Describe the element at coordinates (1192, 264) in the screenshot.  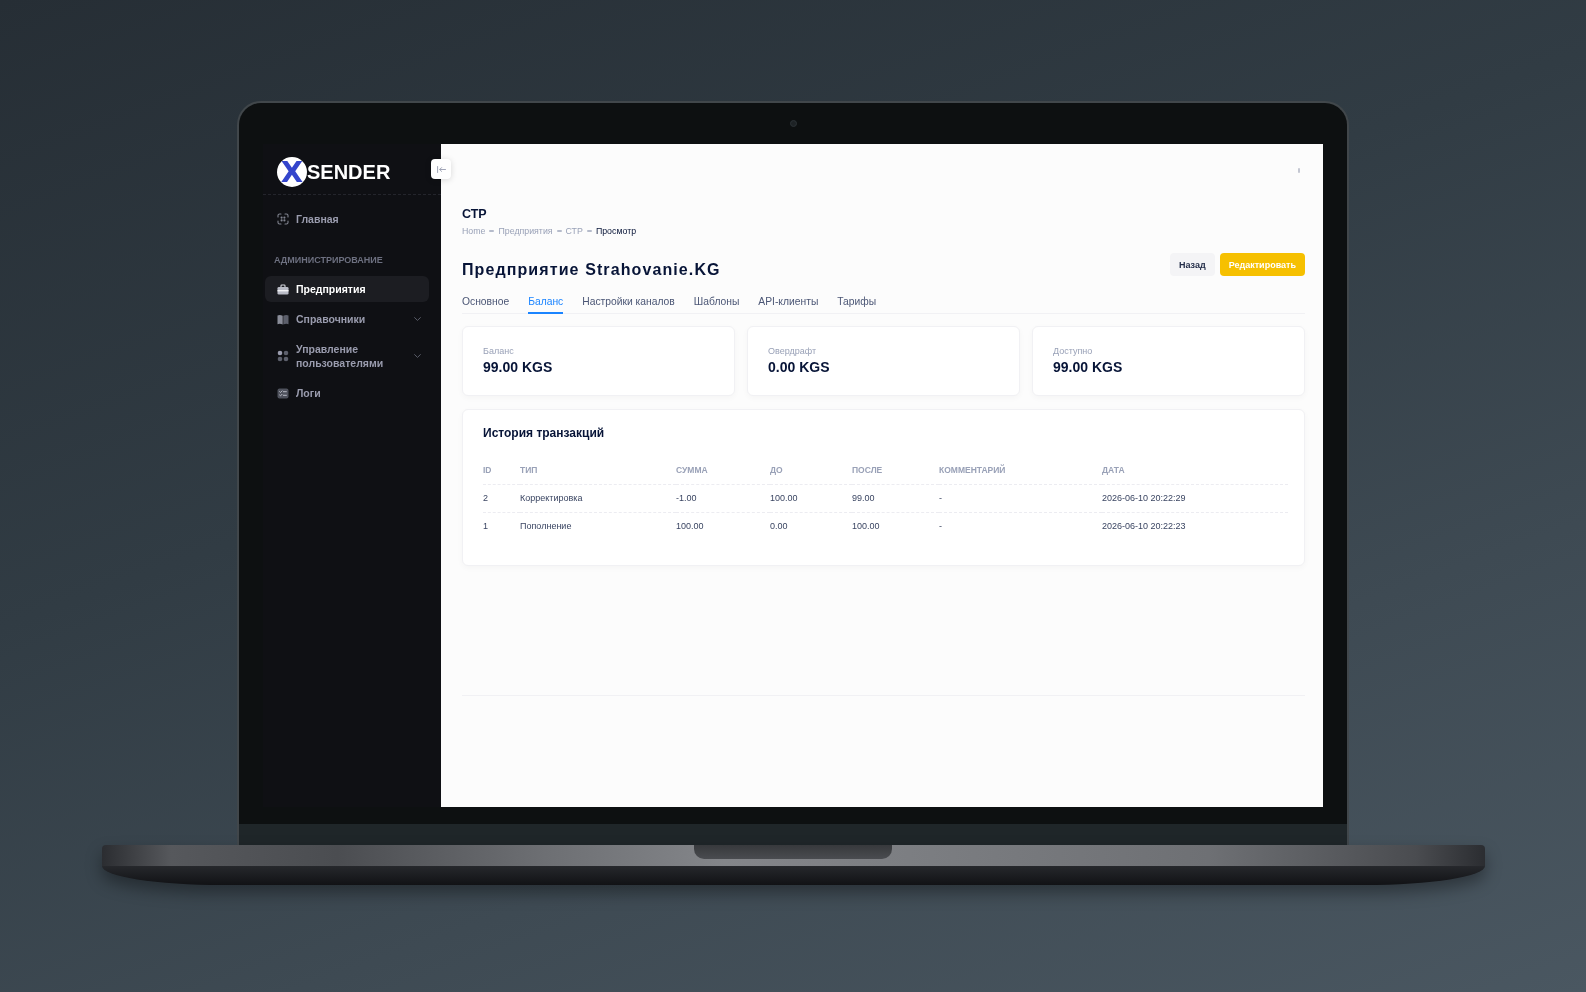
I see `back-button: Назад` at that location.